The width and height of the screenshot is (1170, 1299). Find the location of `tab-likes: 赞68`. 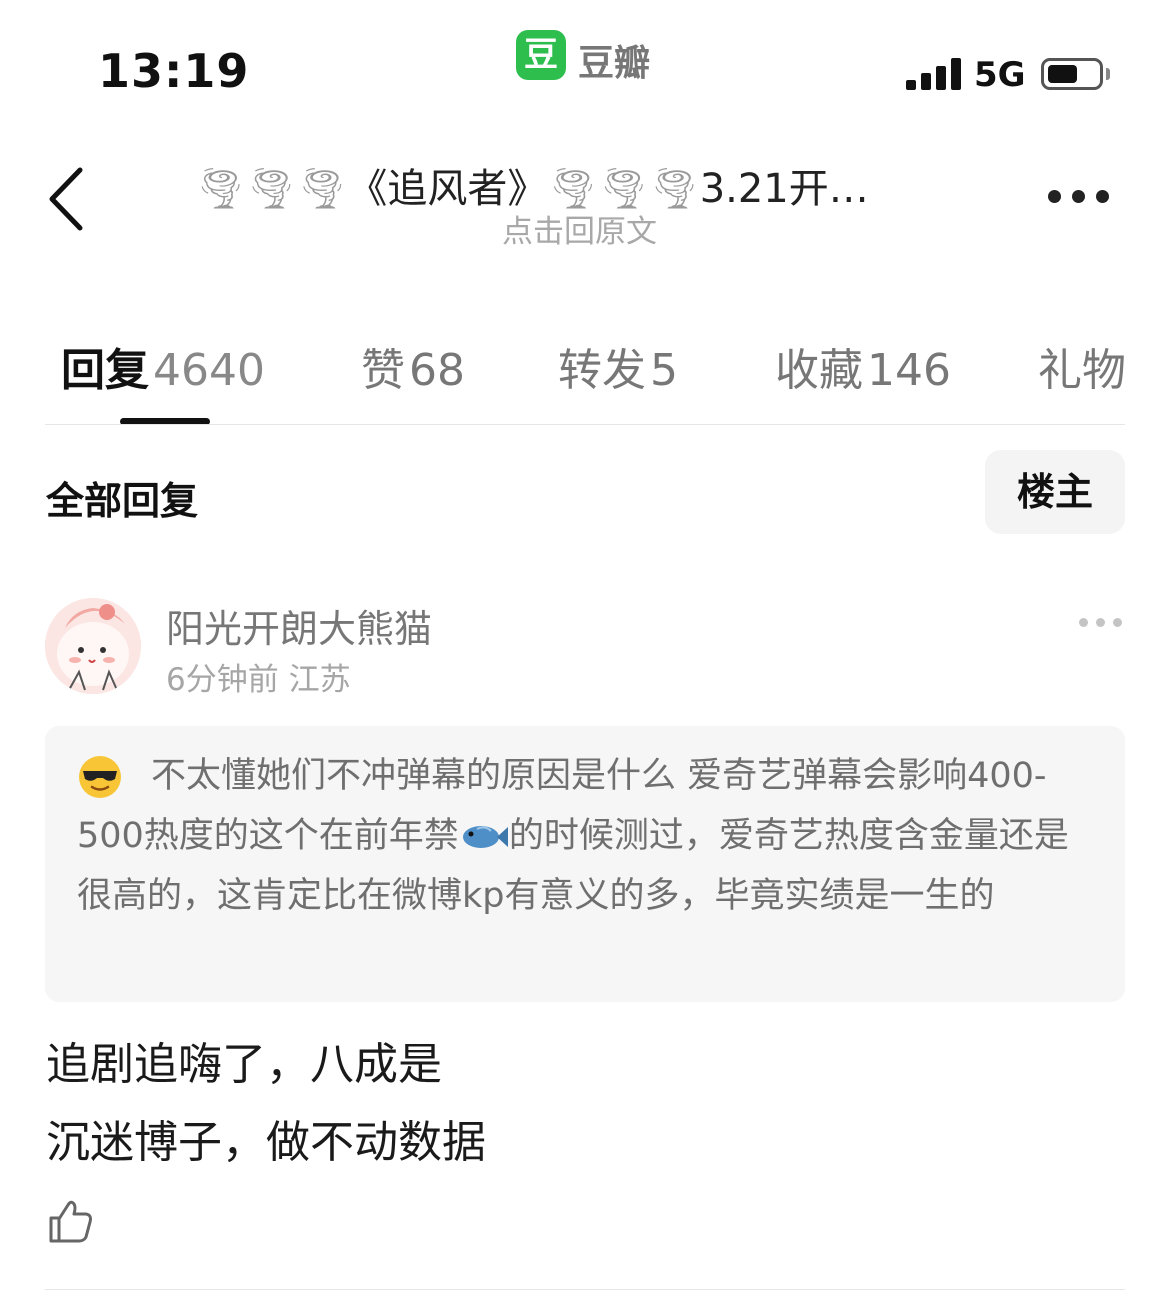

tab-likes: 赞68 is located at coordinates (413, 366).